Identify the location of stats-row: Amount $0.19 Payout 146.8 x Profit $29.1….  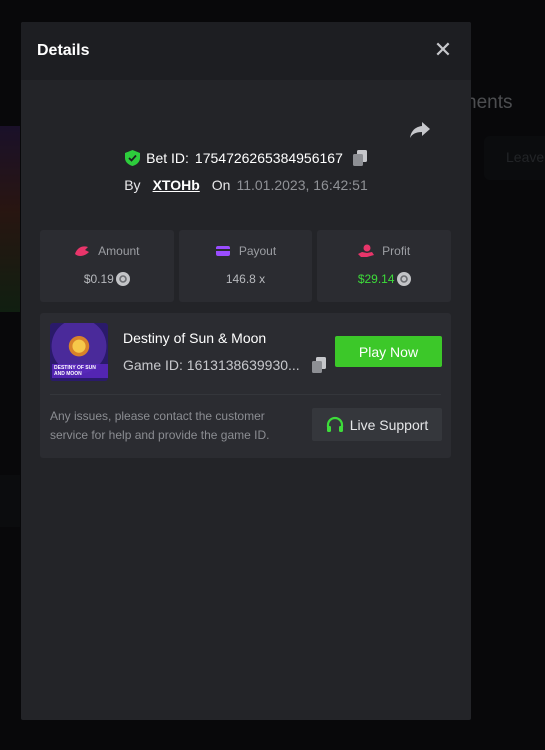
(246, 266).